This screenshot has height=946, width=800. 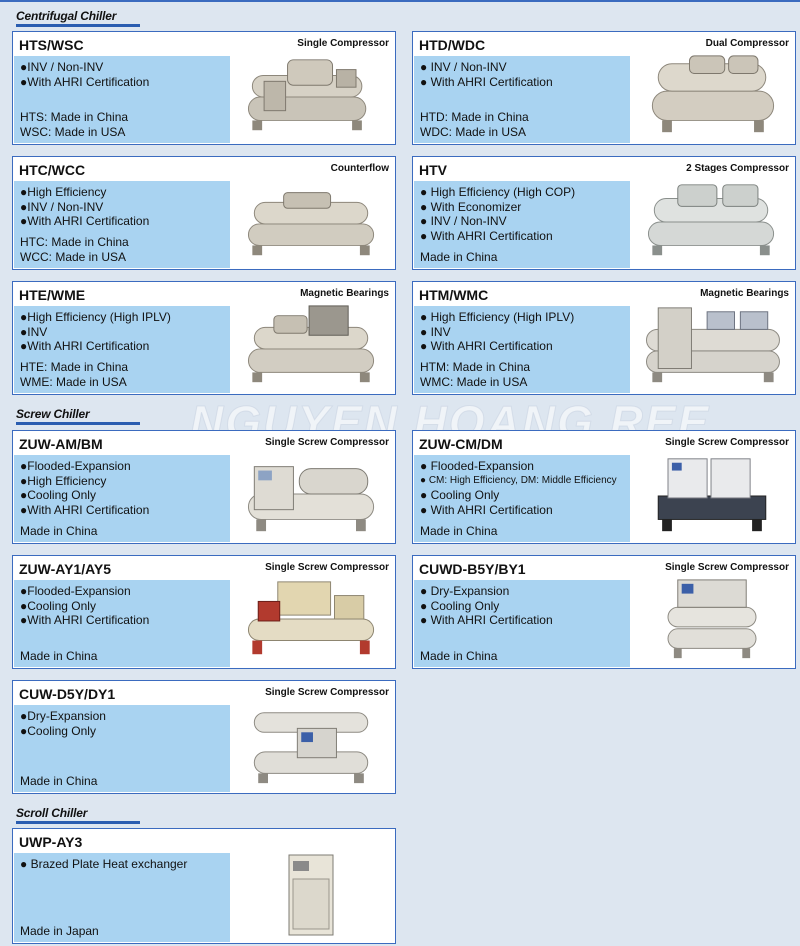 What do you see at coordinates (52, 170) in the screenshot?
I see `product-name: HTC/WCC` at bounding box center [52, 170].